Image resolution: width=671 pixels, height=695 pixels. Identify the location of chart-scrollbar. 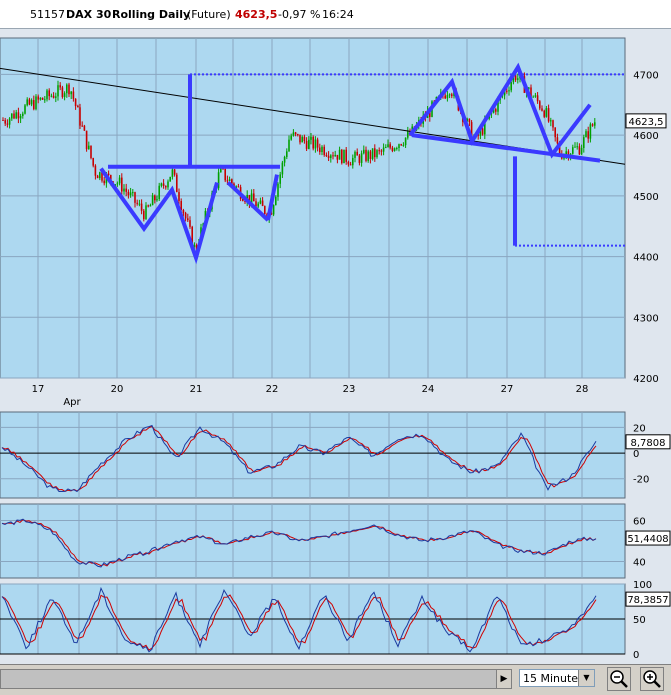
(256, 679).